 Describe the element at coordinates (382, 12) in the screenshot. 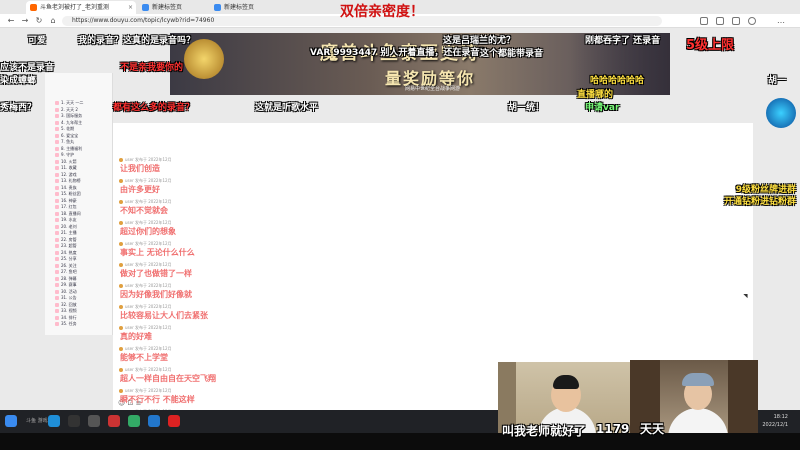

I see `stream-title-overlay: 双倍亲密度！` at that location.